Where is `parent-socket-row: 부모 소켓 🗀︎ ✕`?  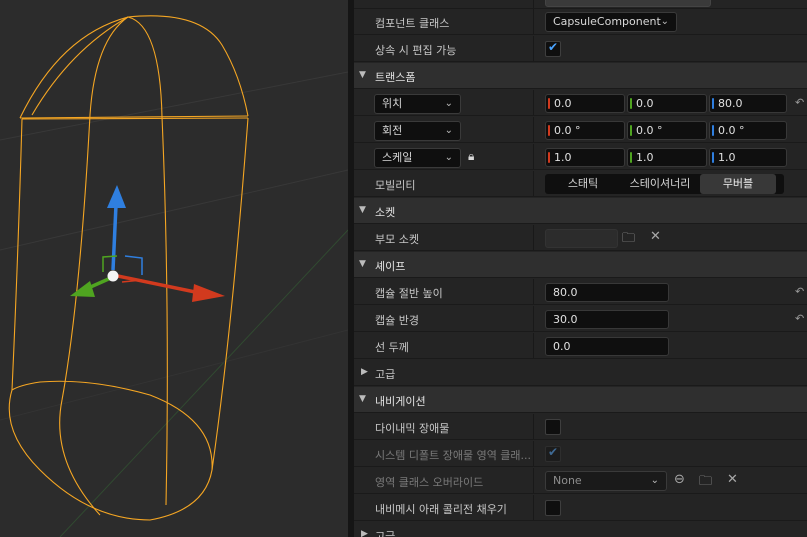
parent-socket-row: 부모 소켓 🗀︎ ✕ is located at coordinates (580, 238).